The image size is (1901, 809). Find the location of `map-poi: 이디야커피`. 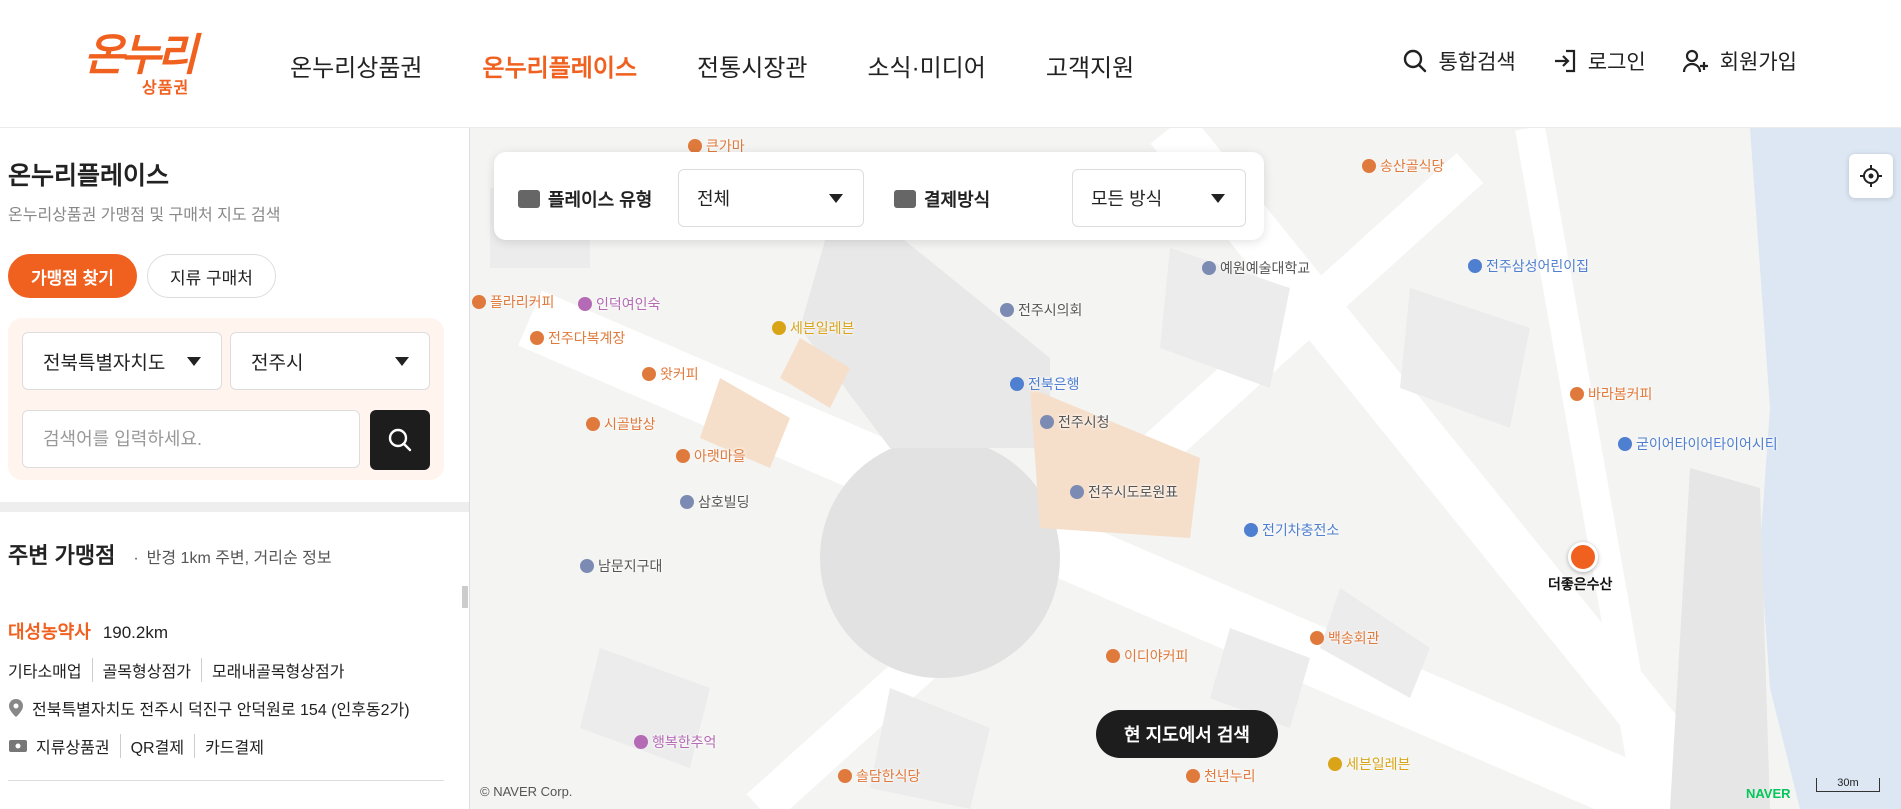

map-poi: 이디야커피 is located at coordinates (1147, 656).